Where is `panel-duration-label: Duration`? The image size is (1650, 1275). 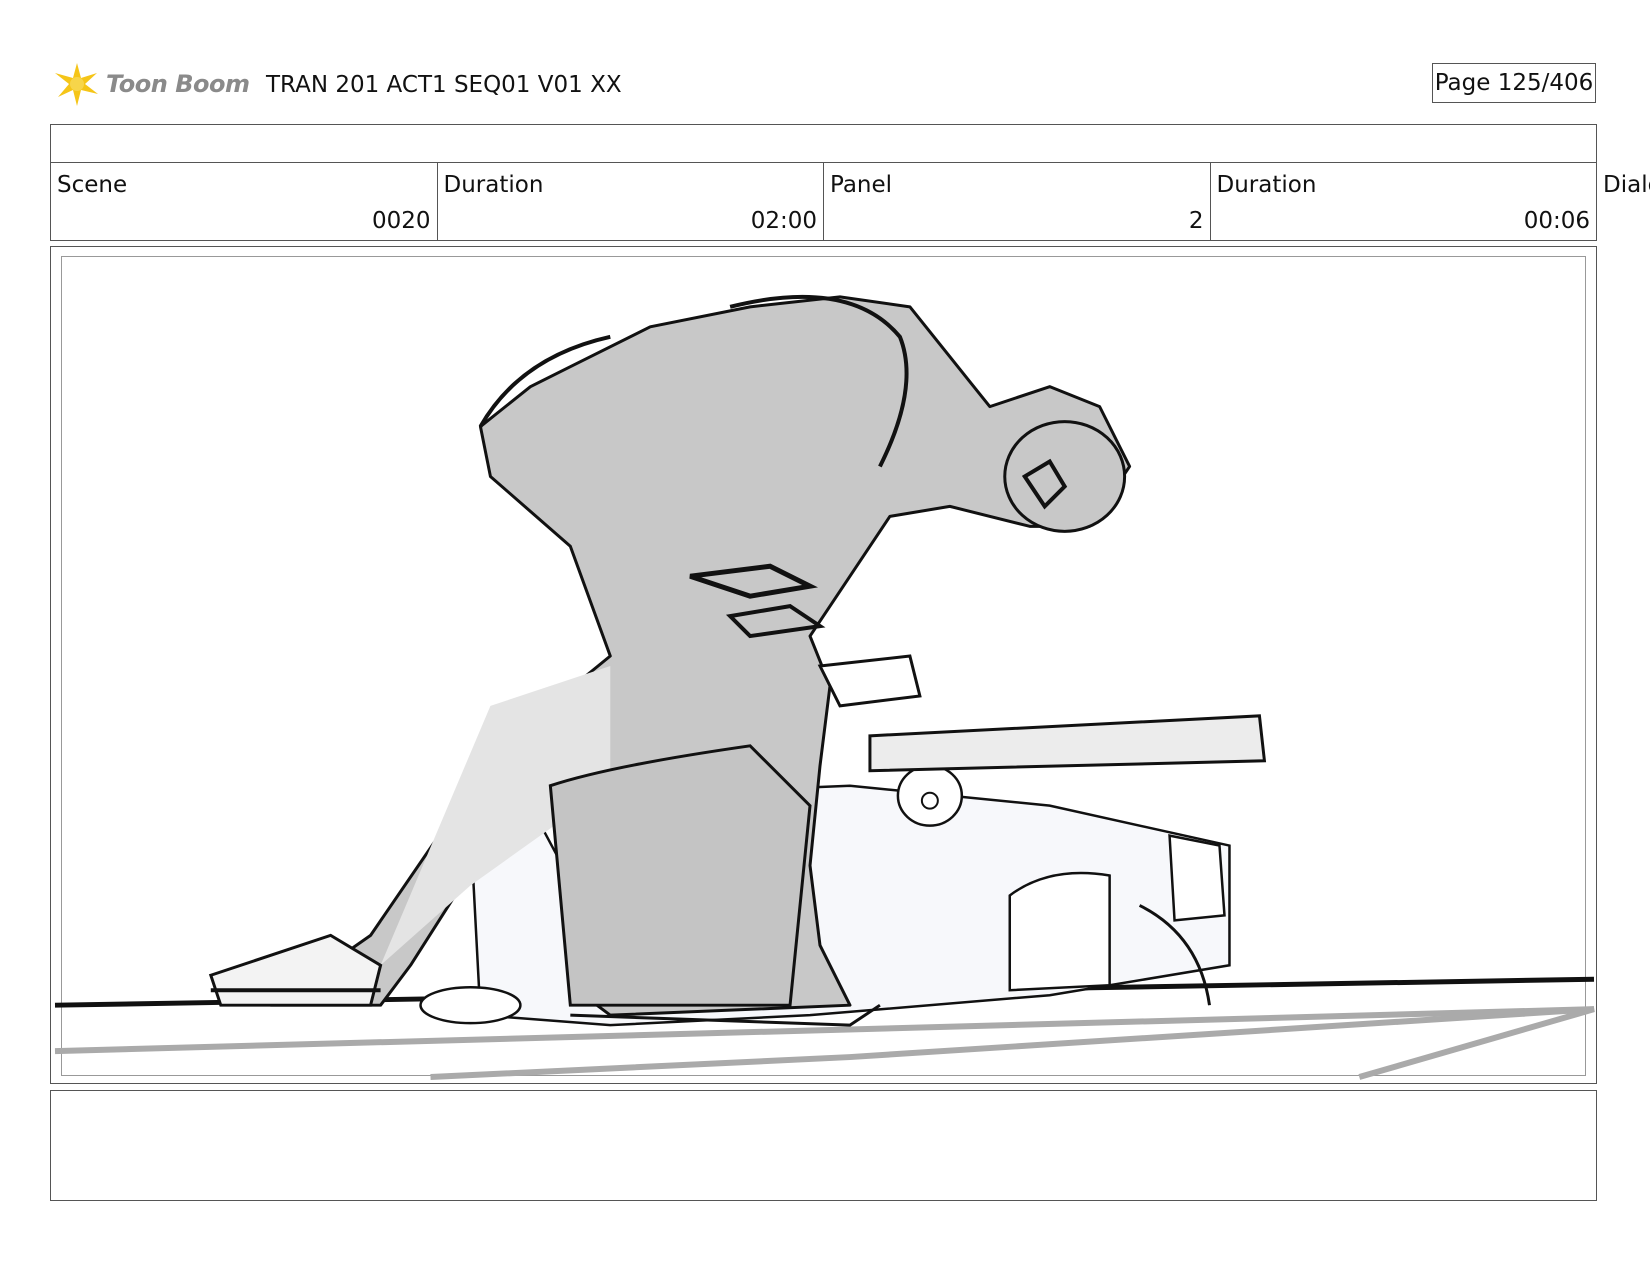 panel-duration-label: Duration is located at coordinates (1266, 185).